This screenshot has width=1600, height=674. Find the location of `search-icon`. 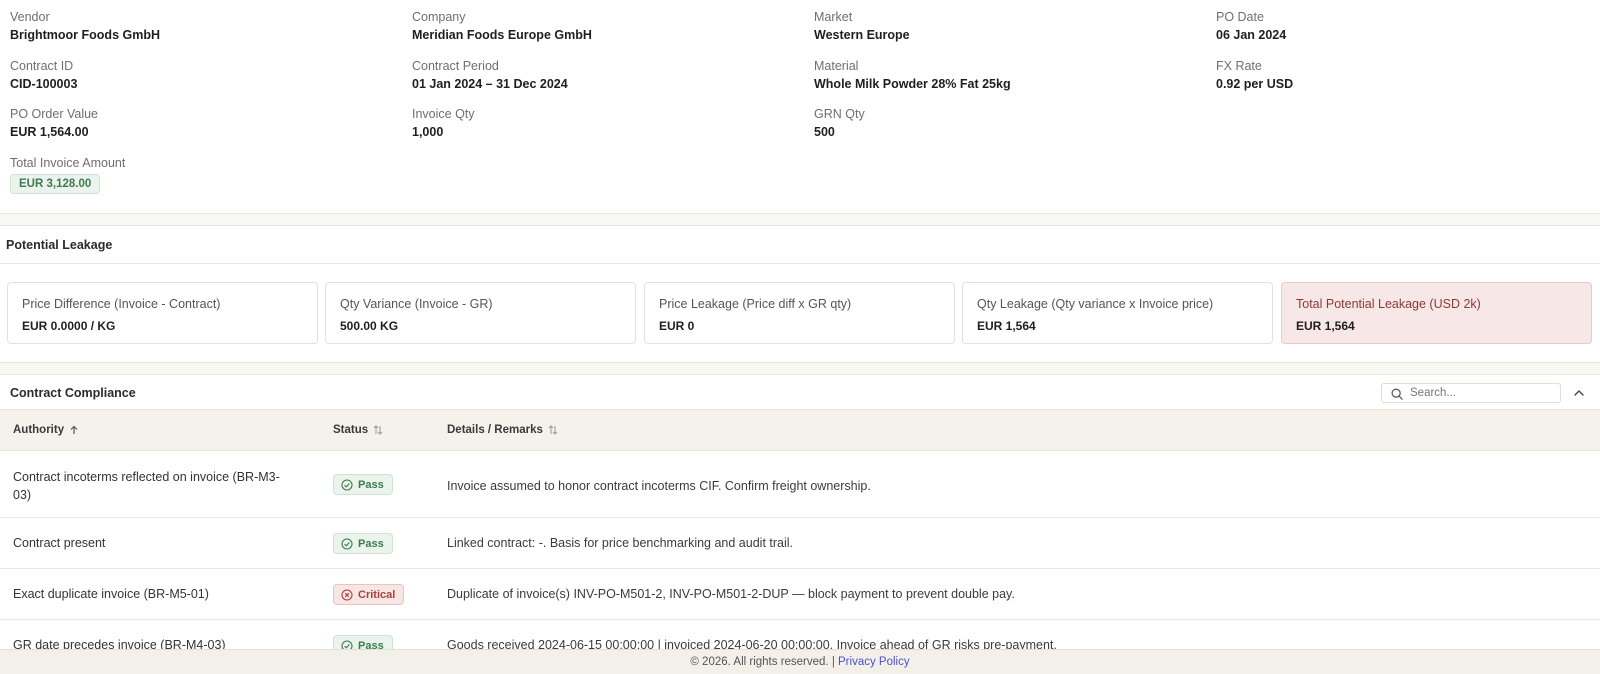

search-icon is located at coordinates (1397, 394).